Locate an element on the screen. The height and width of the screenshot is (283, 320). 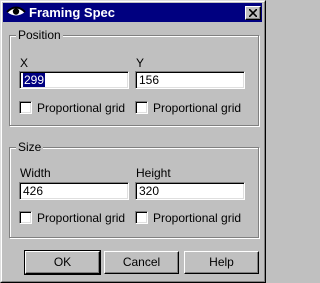
height-label: Height is located at coordinates (153, 173).